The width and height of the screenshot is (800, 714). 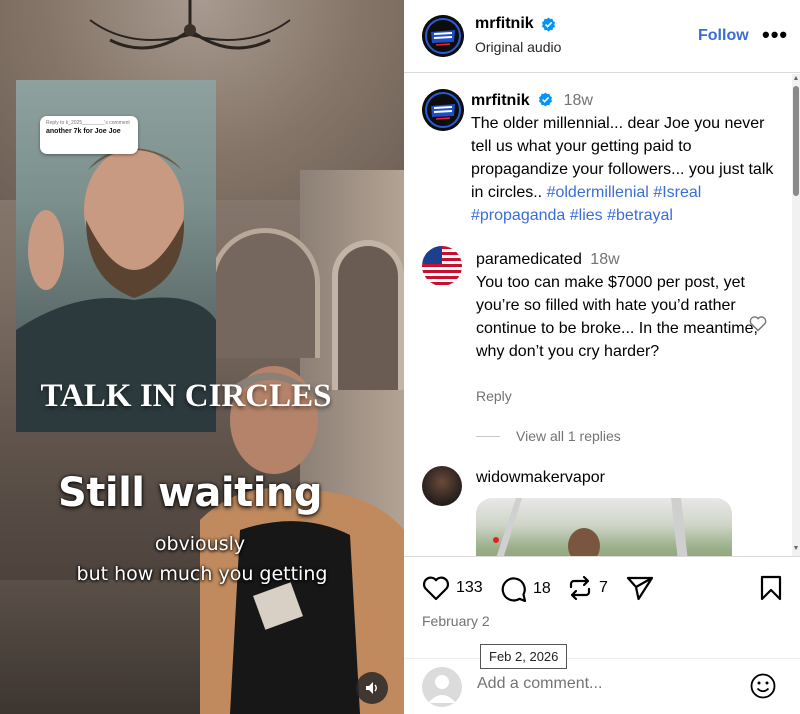 I want to click on audio-link: Original audio, so click(x=518, y=47).